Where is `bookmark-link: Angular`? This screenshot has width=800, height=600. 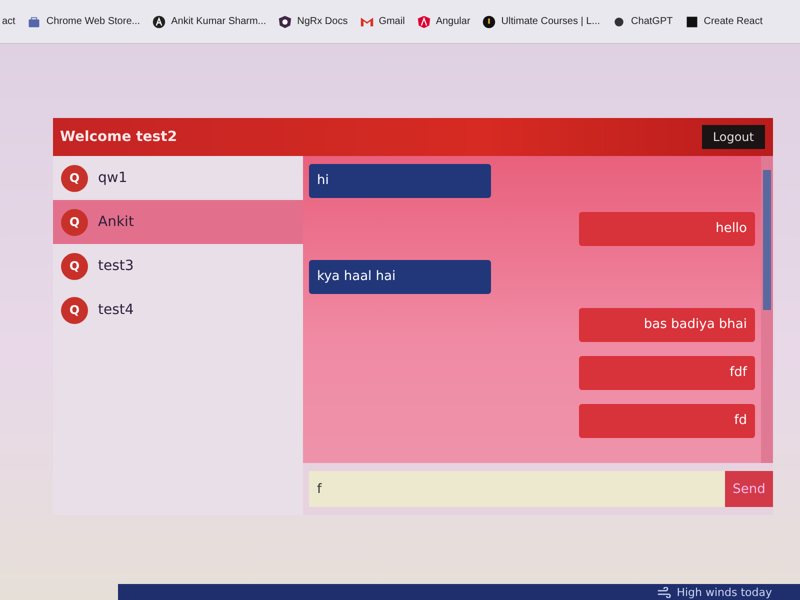 bookmark-link: Angular is located at coordinates (443, 21).